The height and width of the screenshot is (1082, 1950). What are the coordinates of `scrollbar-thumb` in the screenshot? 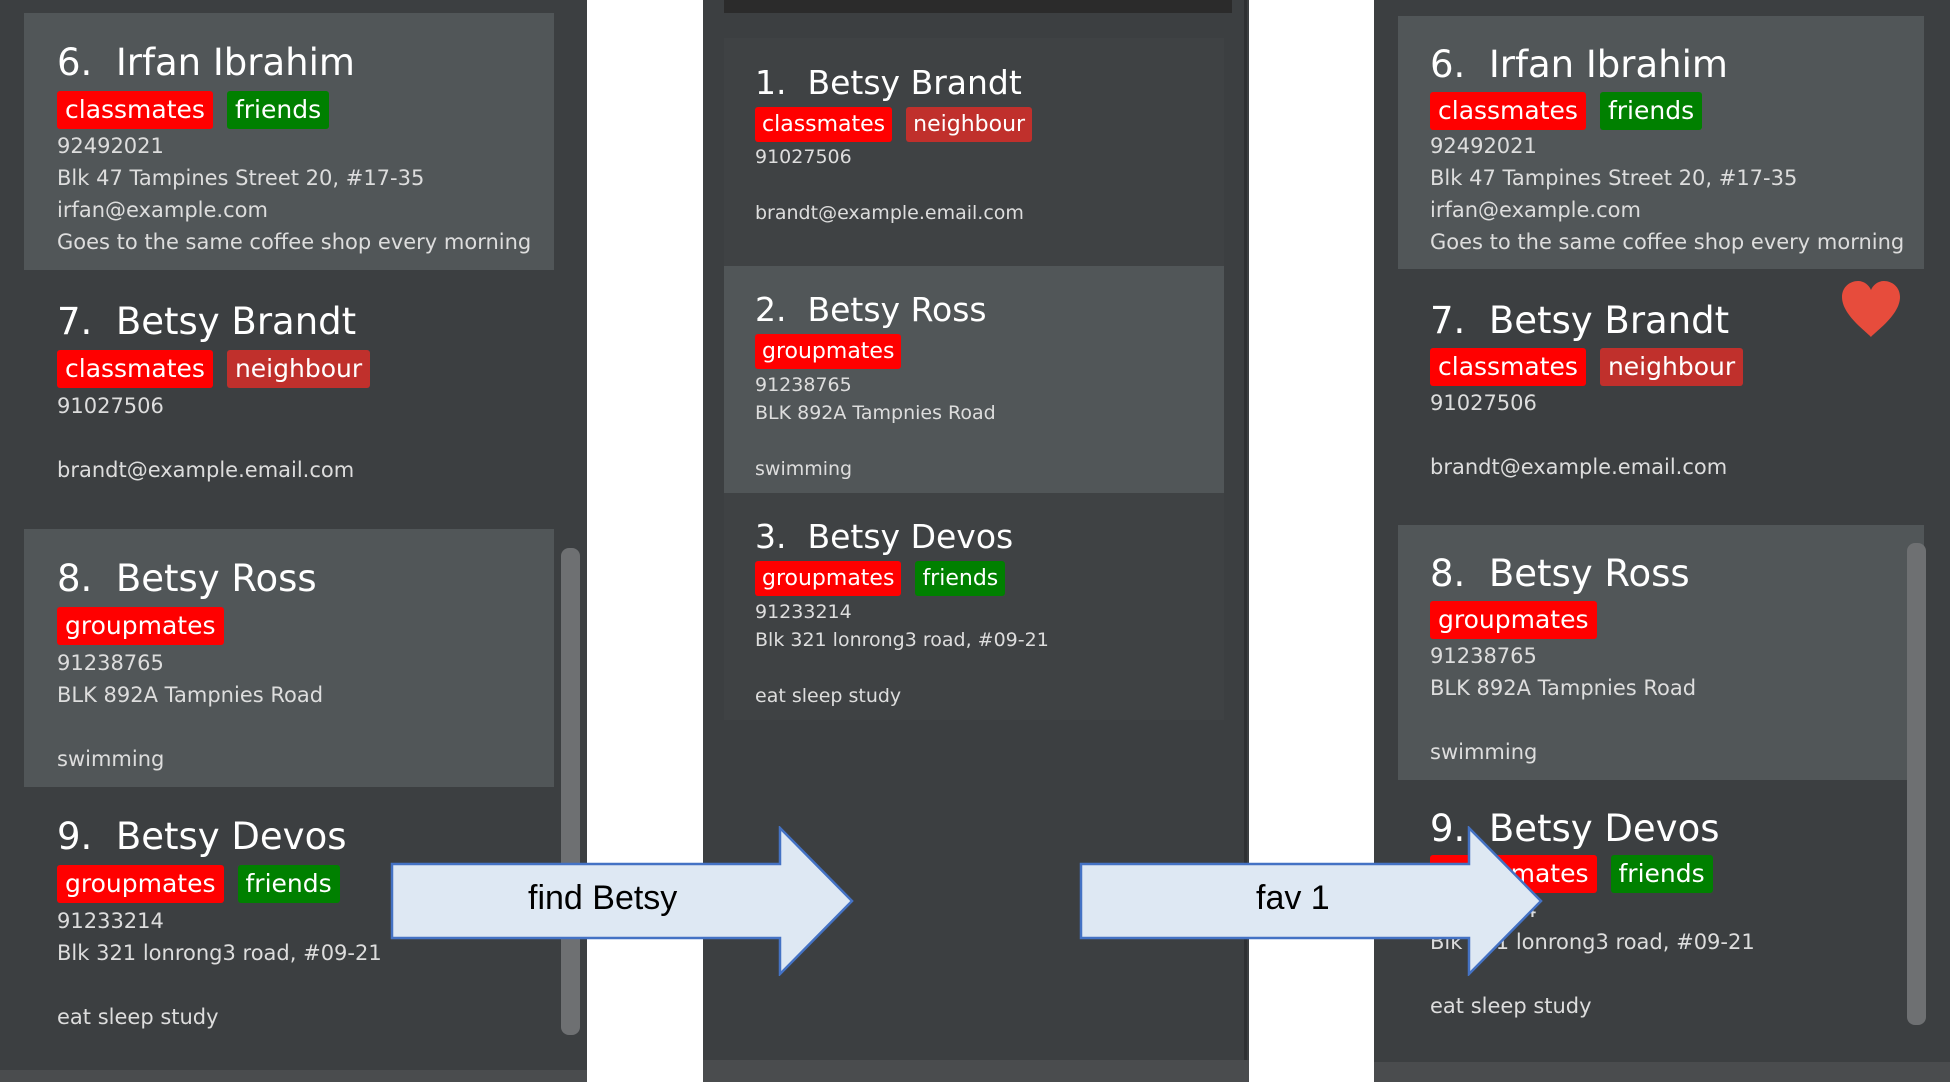 It's located at (1916, 784).